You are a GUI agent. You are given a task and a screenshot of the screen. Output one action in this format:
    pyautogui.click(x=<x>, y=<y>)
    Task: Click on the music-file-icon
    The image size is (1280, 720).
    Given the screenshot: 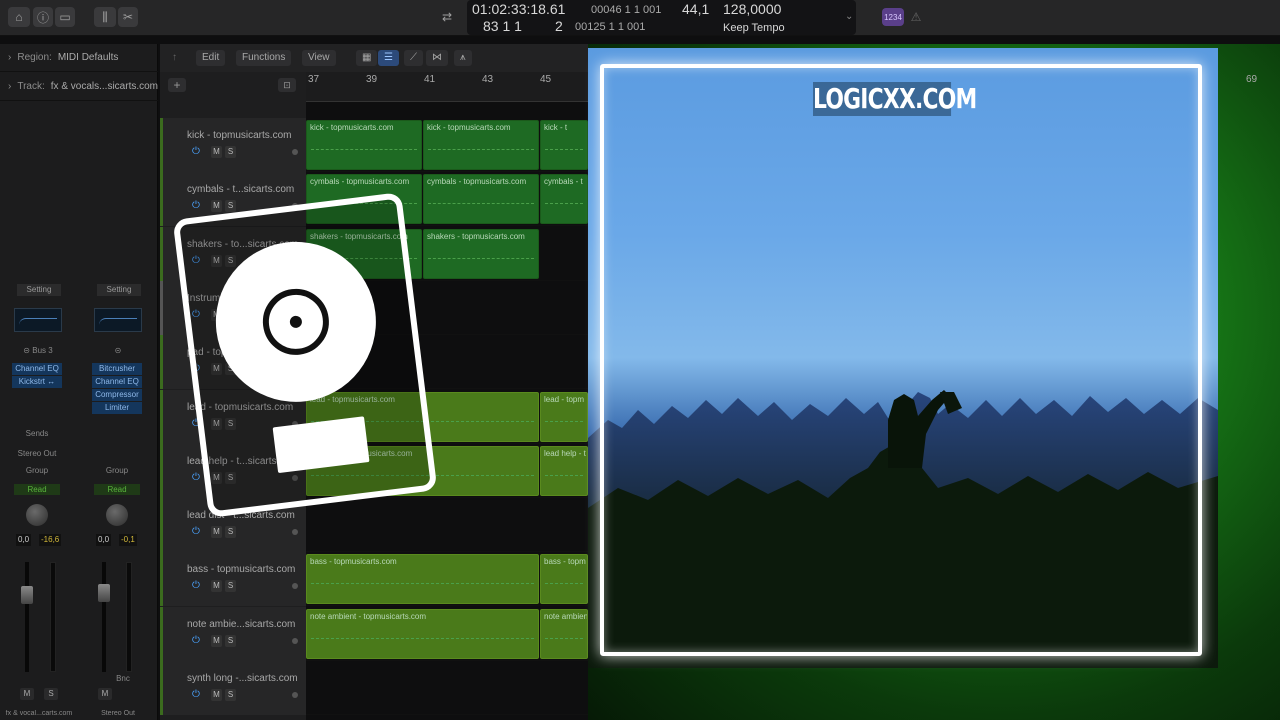 What is the action you would take?
    pyautogui.click(x=305, y=355)
    